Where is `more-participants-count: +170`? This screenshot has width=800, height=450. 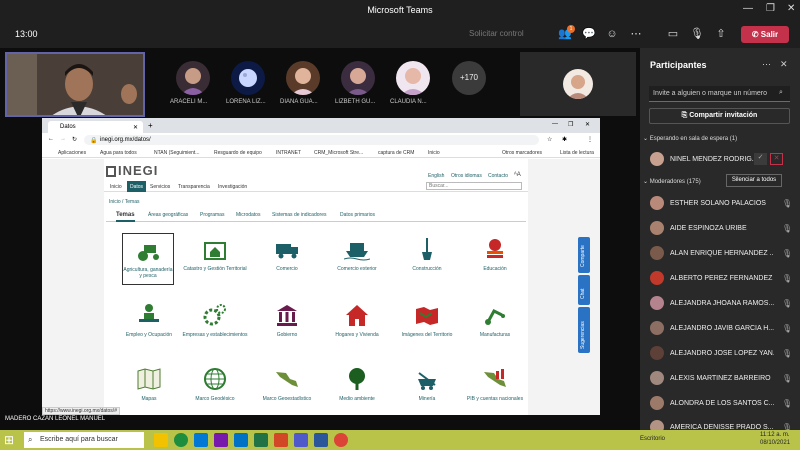 more-participants-count: +170 is located at coordinates (469, 78).